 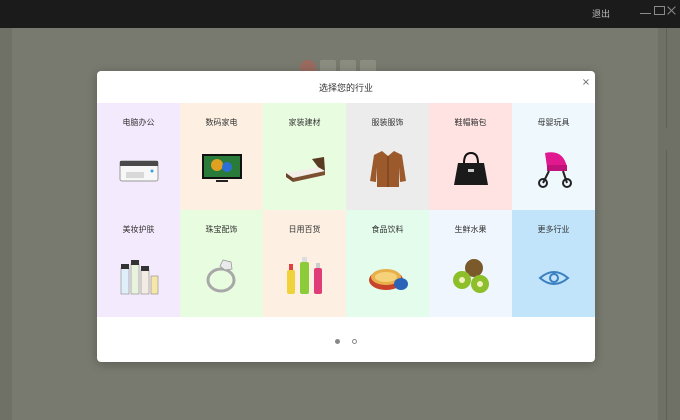 What do you see at coordinates (305, 275) in the screenshot?
I see `bottles-icon` at bounding box center [305, 275].